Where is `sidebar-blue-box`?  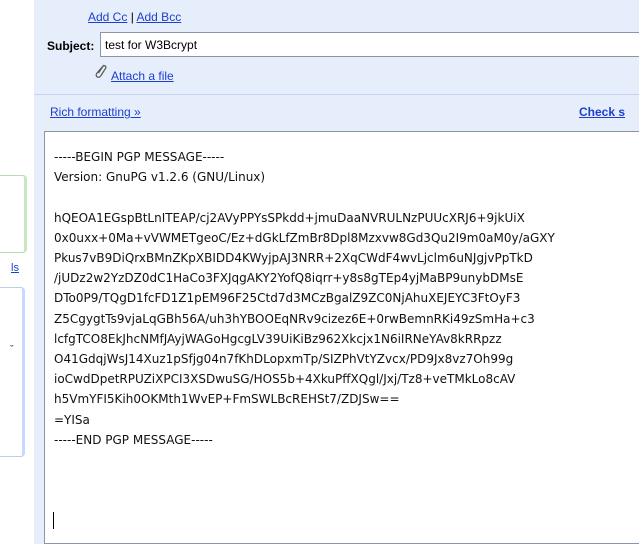
sidebar-blue-box is located at coordinates (12, 372).